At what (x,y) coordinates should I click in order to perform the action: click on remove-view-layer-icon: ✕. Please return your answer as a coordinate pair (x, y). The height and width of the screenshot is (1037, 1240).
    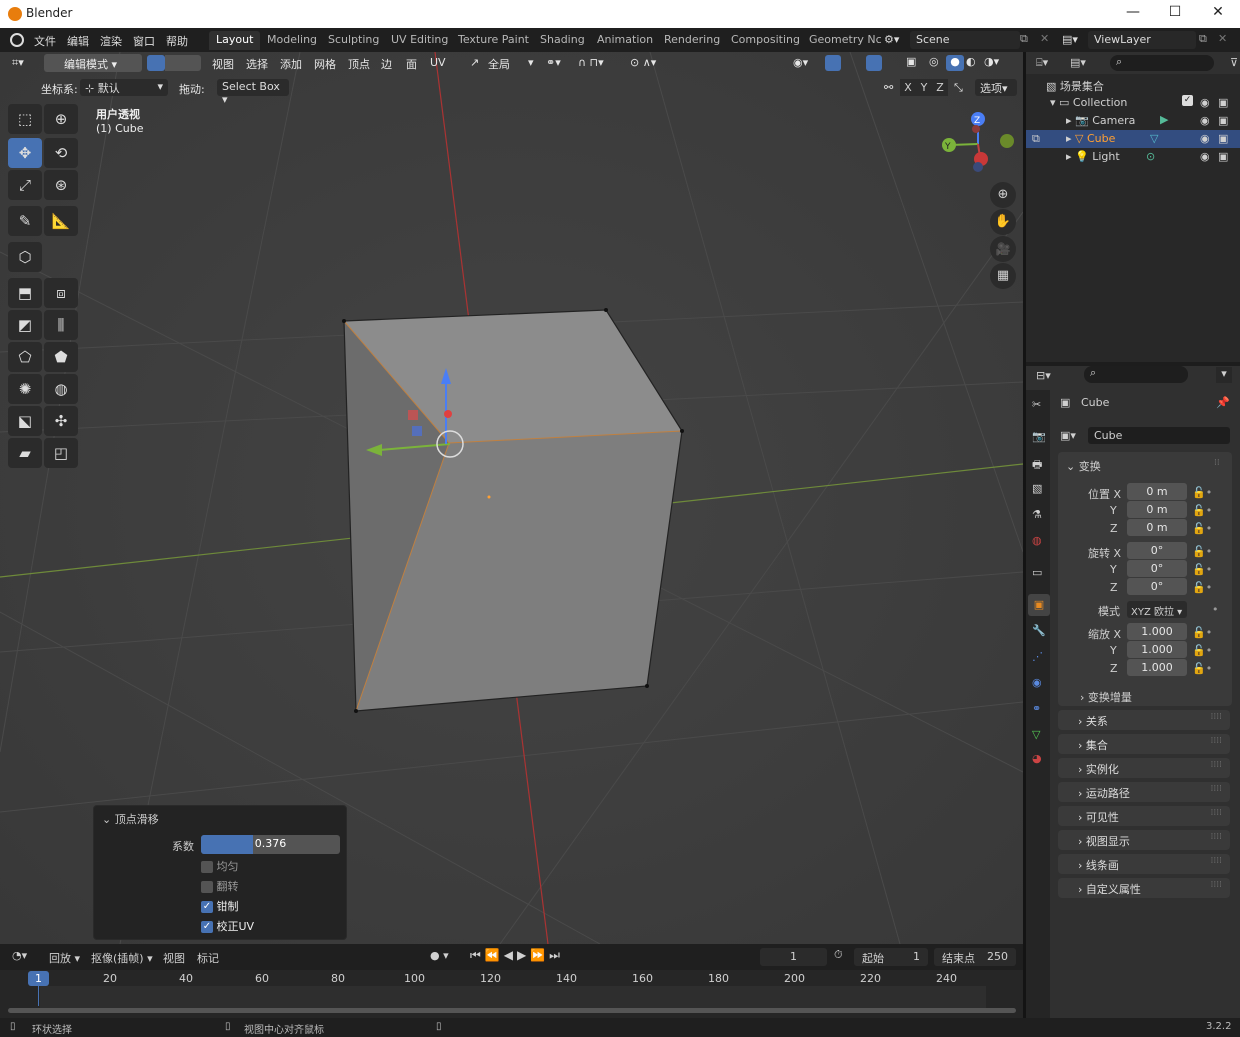
    Looking at the image, I should click on (1222, 38).